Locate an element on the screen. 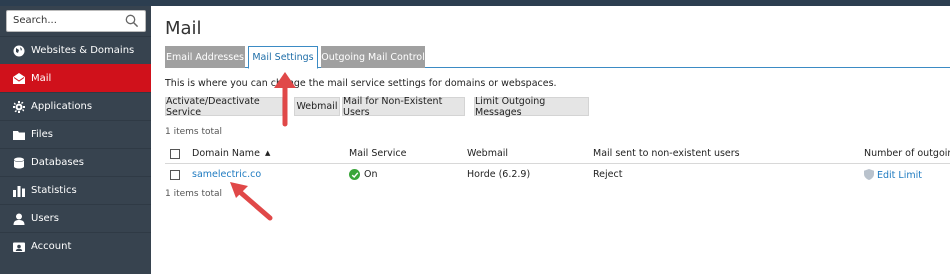 This screenshot has height=274, width=950. row-checkbox is located at coordinates (175, 175).